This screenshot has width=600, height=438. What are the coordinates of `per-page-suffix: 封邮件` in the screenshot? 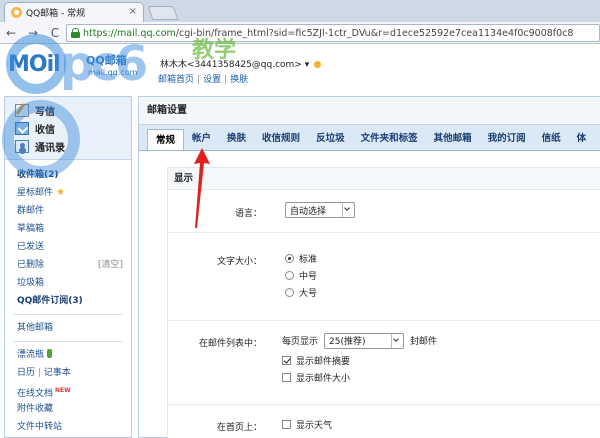 It's located at (424, 342).